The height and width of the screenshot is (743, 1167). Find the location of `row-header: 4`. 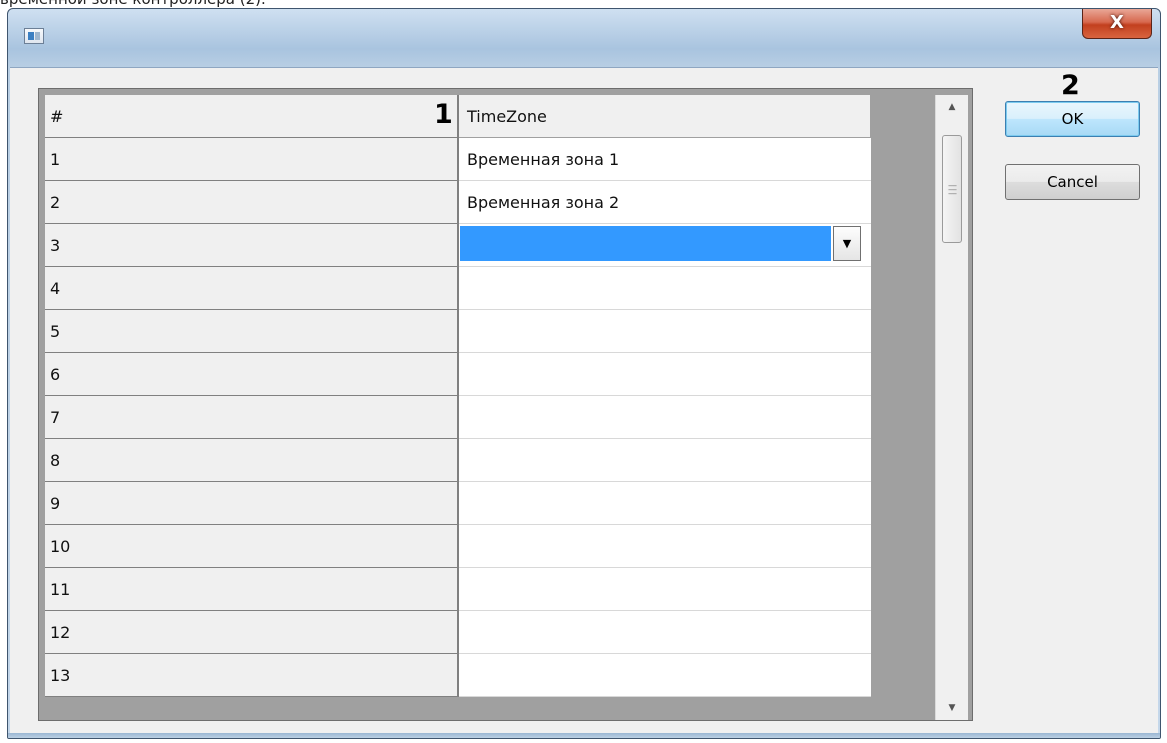

row-header: 4 is located at coordinates (252, 288).